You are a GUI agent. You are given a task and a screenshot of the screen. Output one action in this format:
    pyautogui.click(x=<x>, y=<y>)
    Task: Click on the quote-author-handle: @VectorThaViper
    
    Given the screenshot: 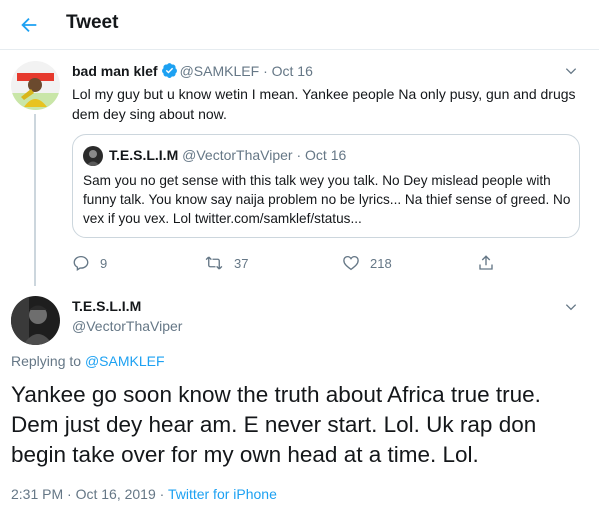 What is the action you would take?
    pyautogui.click(x=237, y=155)
    